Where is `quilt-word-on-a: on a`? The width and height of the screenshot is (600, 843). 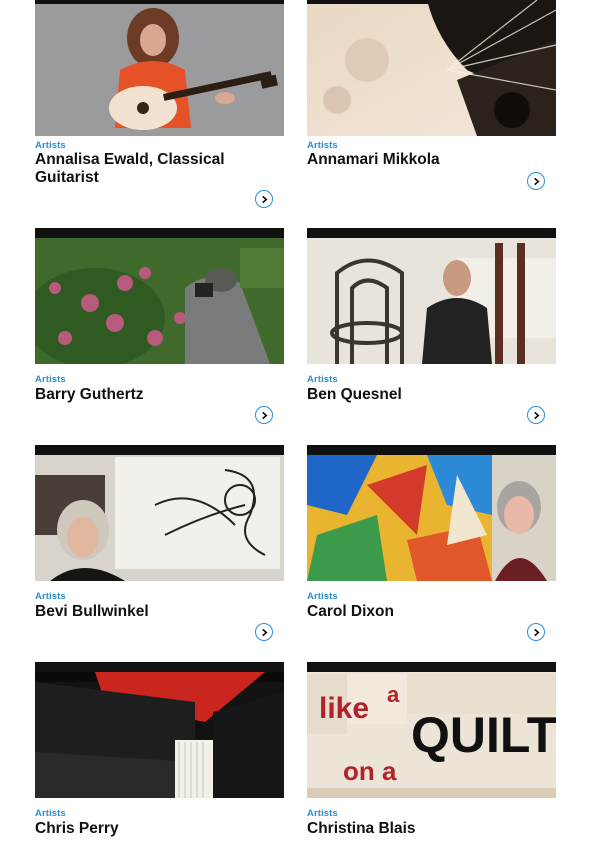 quilt-word-on-a: on a is located at coordinates (370, 771).